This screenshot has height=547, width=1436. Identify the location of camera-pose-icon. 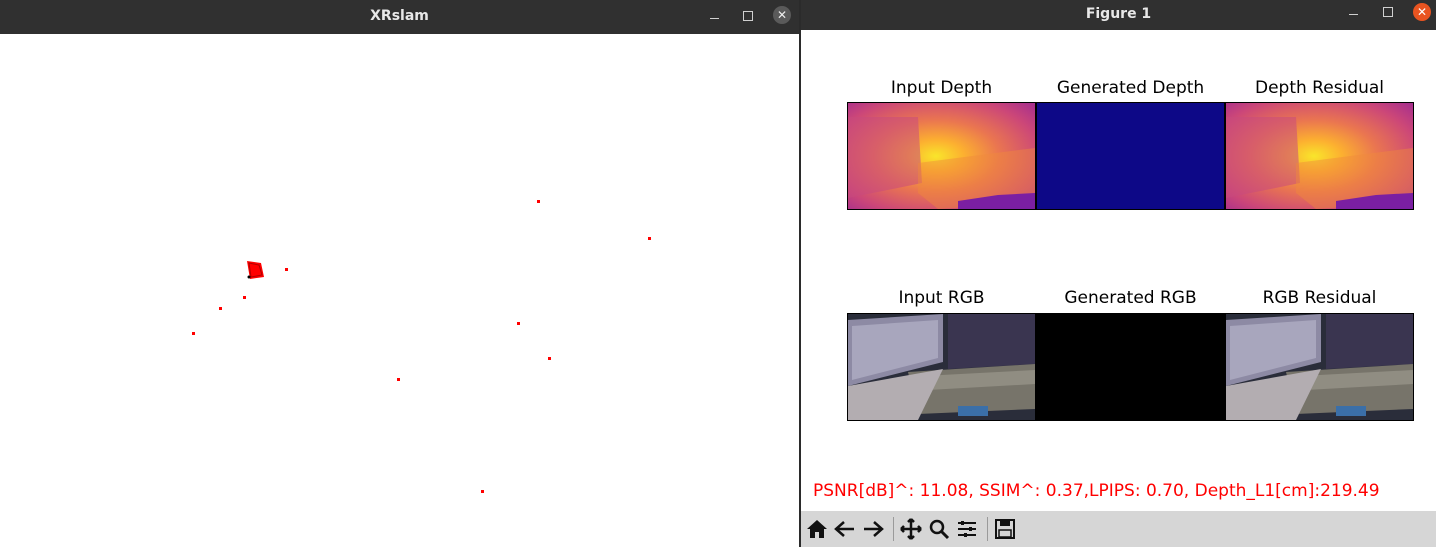
(255, 270).